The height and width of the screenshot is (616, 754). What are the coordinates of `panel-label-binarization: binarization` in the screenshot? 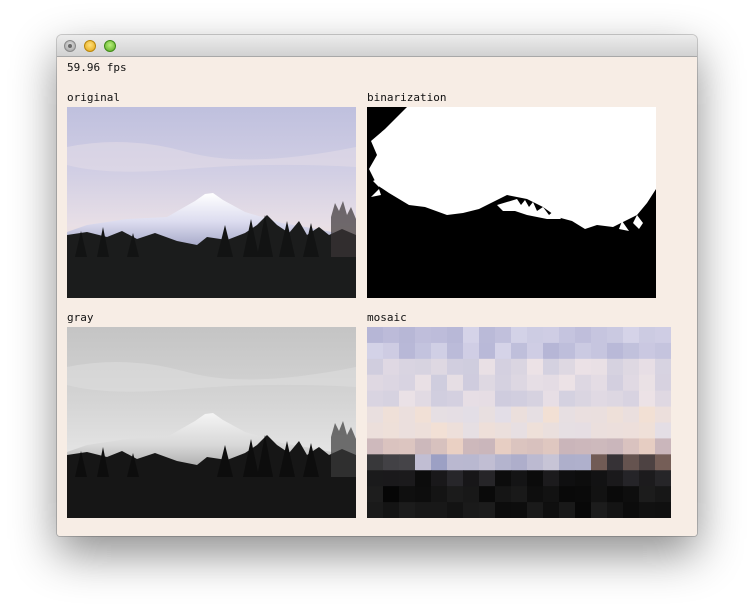 It's located at (407, 97).